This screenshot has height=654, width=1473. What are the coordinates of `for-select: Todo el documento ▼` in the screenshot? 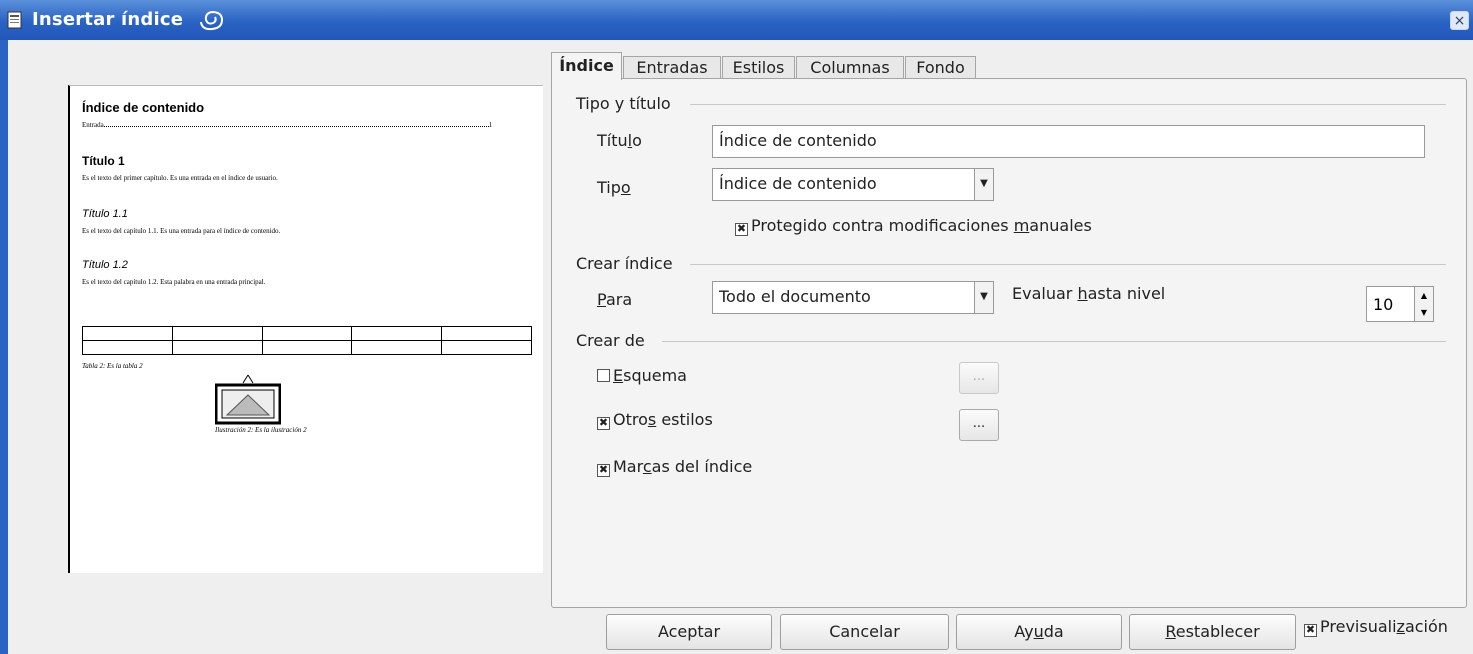 It's located at (853, 297).